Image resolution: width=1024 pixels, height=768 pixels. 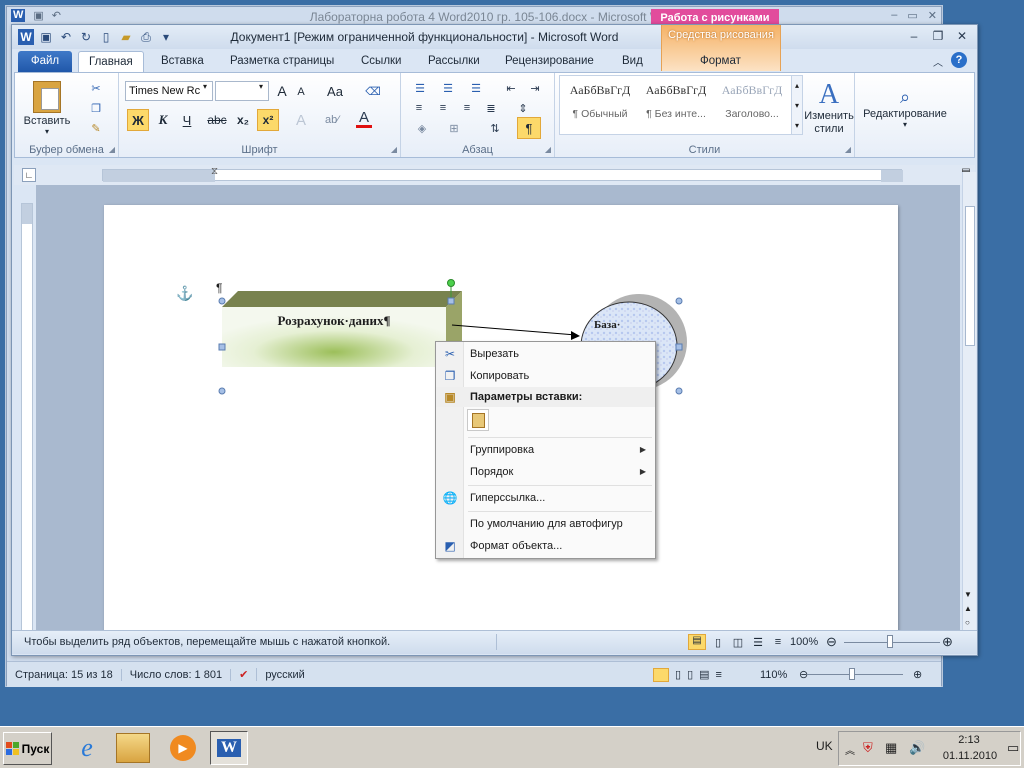 I want to click on zoom-out-icon: ⊖, so click(x=831, y=642).